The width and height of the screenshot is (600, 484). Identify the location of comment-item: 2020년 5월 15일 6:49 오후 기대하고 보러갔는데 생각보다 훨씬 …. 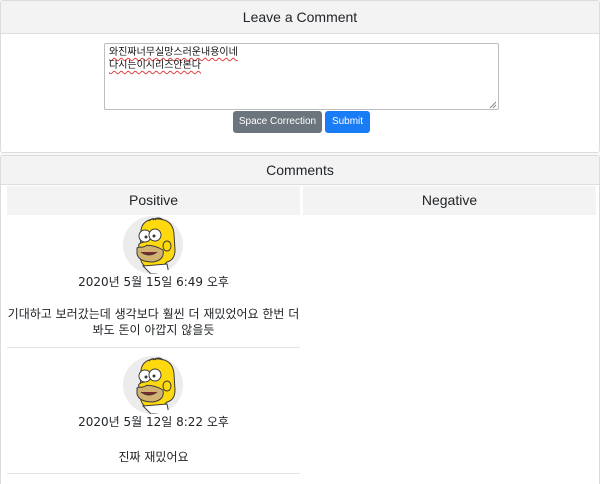
(153, 282).